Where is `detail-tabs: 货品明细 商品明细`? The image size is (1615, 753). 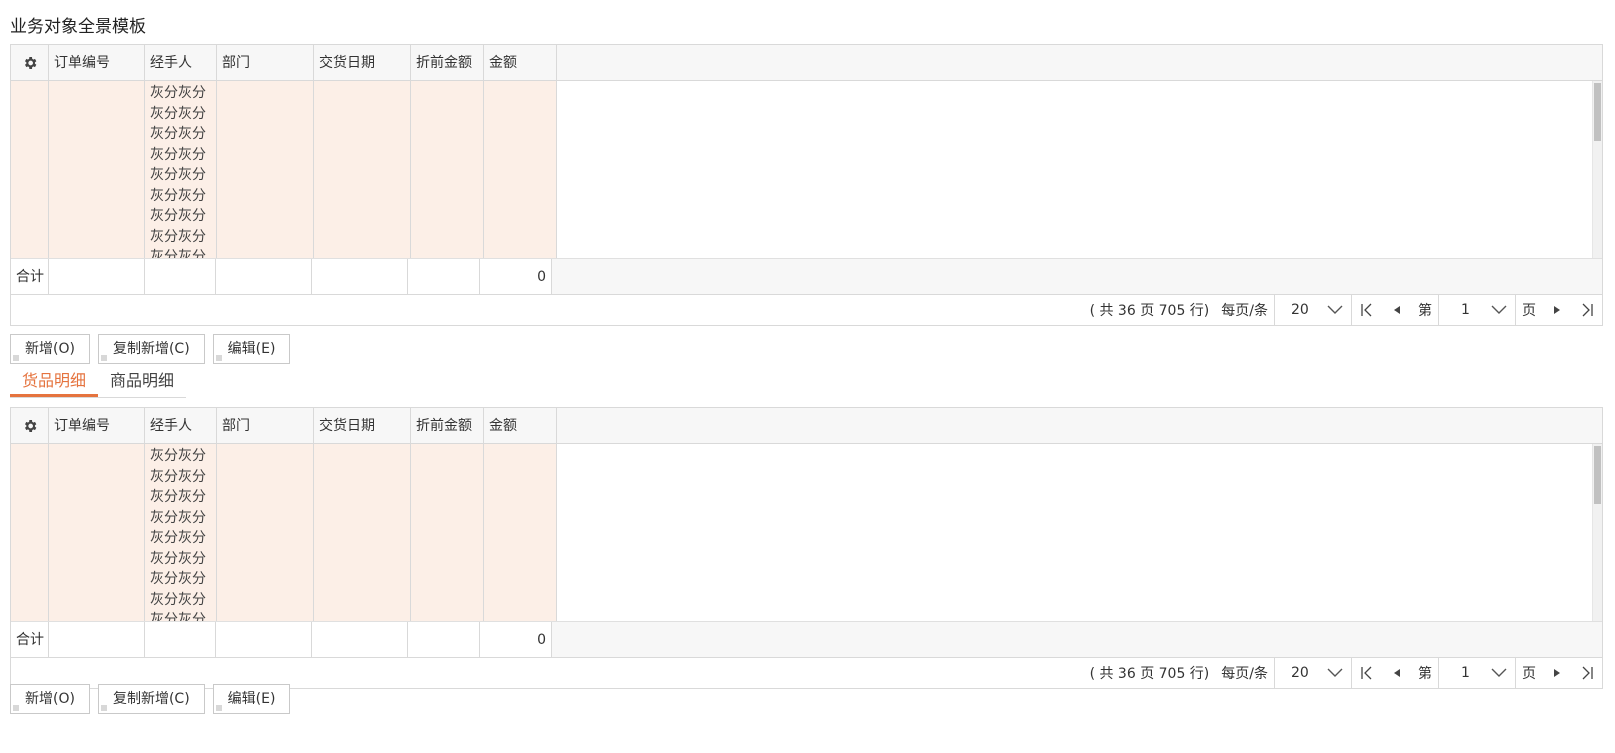
detail-tabs: 货品明细 商品明细 is located at coordinates (98, 382).